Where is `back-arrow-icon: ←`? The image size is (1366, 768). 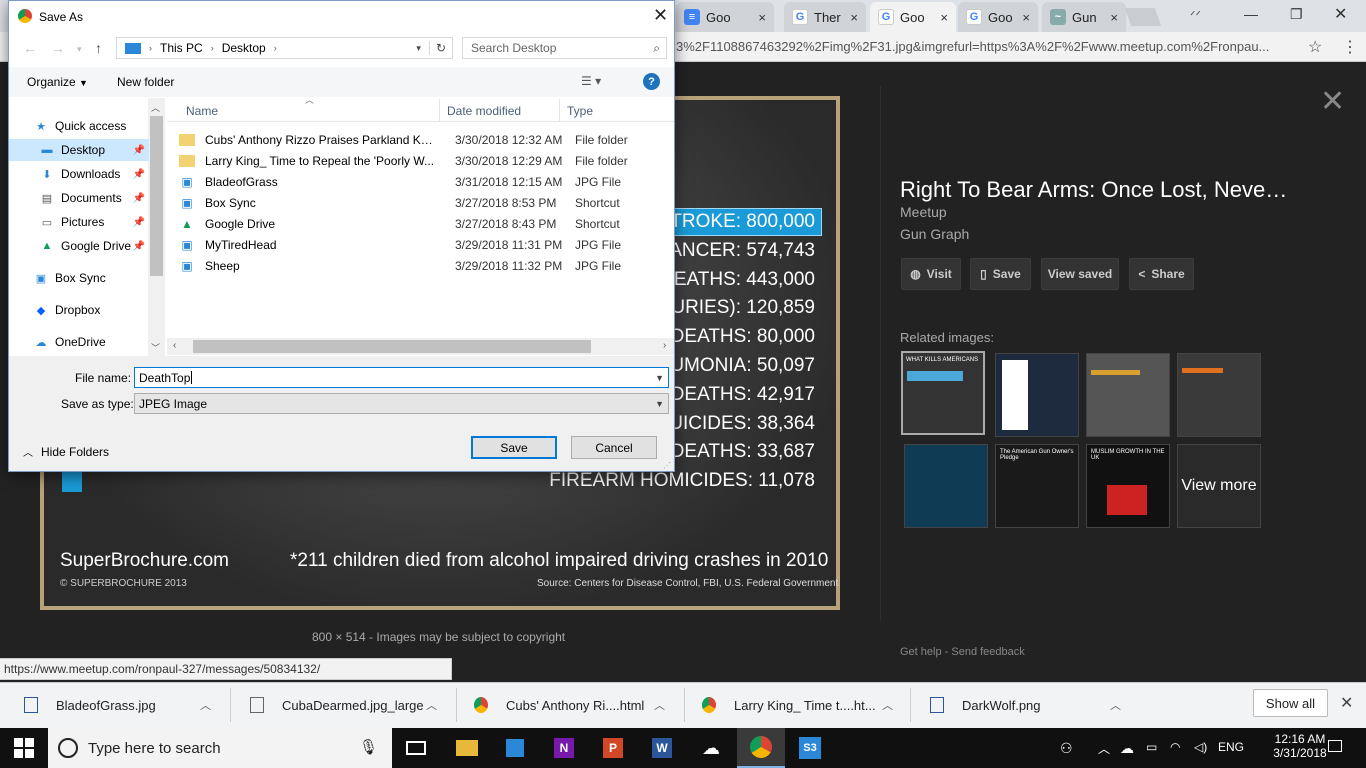
back-arrow-icon: ← is located at coordinates (30, 48).